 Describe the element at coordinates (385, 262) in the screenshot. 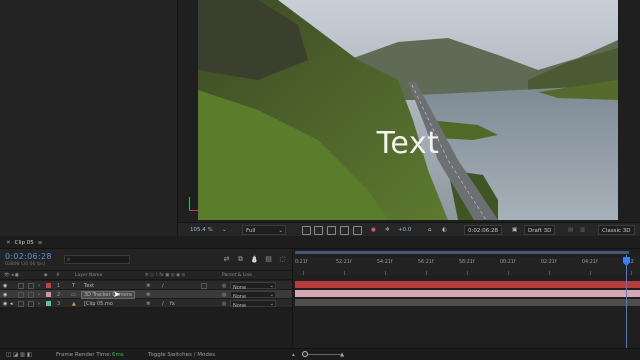

I see `ruler-tick-label: 54:21f` at that location.